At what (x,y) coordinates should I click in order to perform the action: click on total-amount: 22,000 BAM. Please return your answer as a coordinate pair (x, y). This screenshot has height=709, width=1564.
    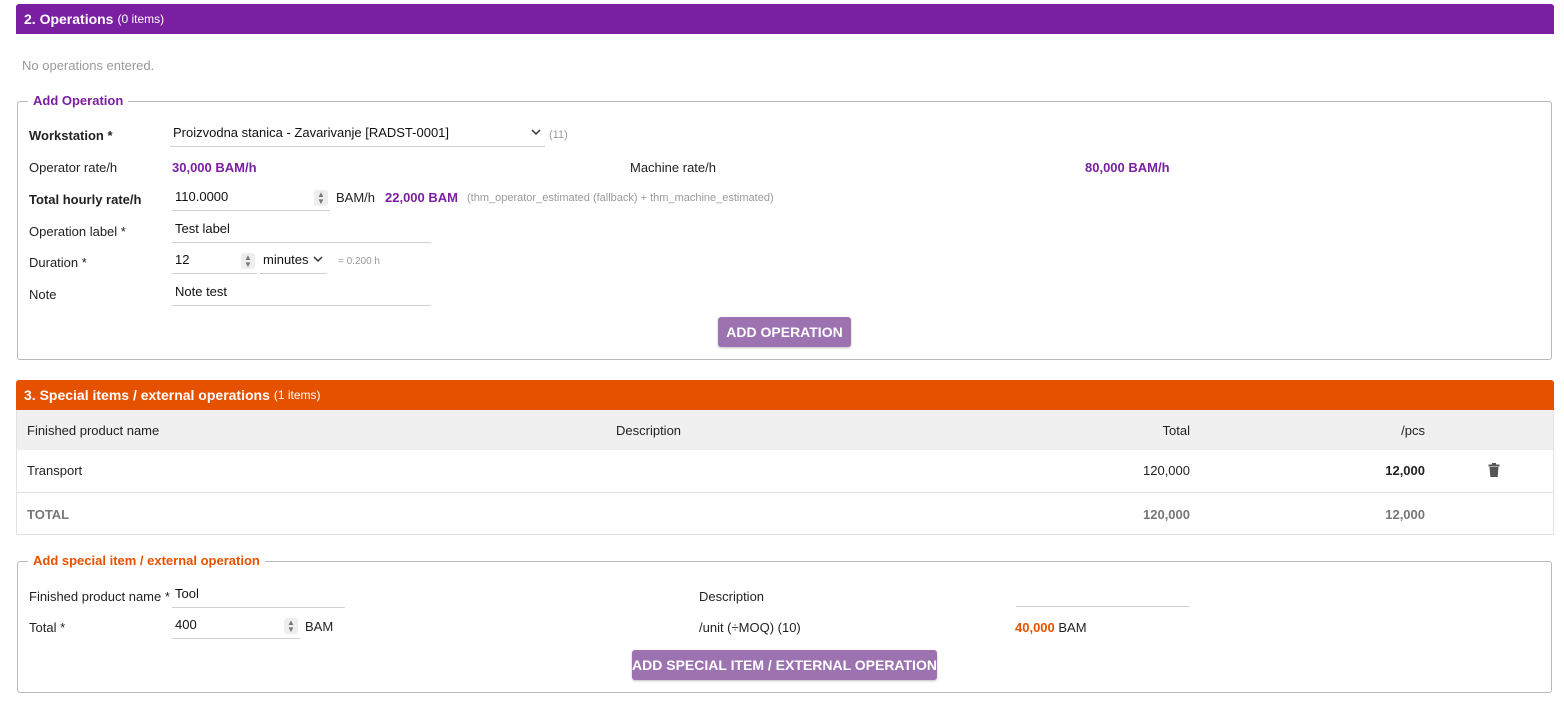
    Looking at the image, I should click on (421, 197).